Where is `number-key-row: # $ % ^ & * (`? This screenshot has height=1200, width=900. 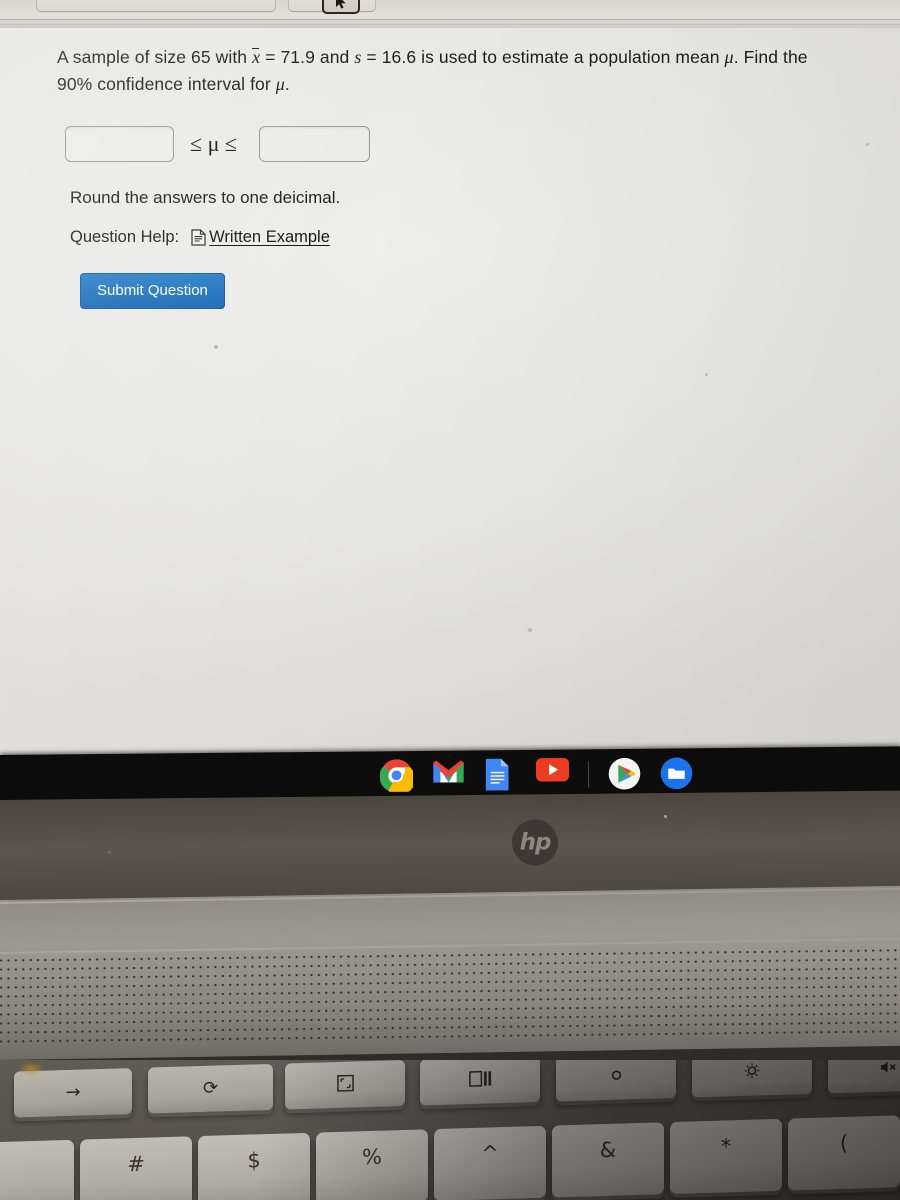
number-key-row: # $ % ^ & * ( is located at coordinates (450, 1157).